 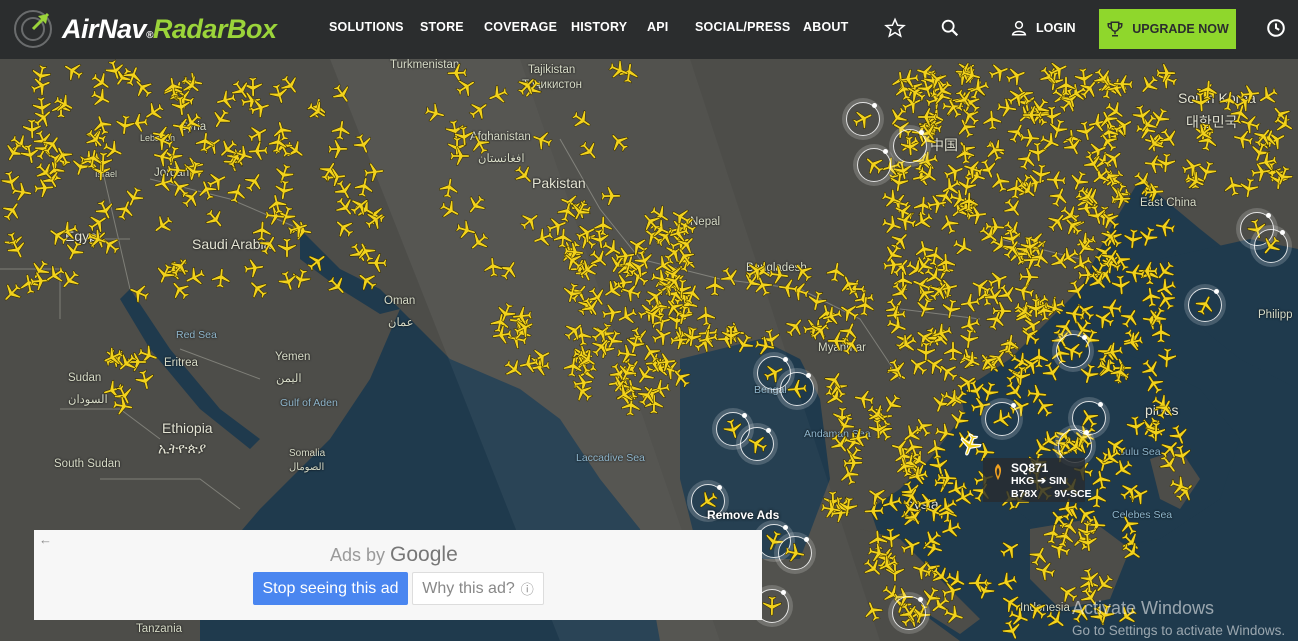 I want to click on login-link: LOGIN, so click(x=1043, y=28).